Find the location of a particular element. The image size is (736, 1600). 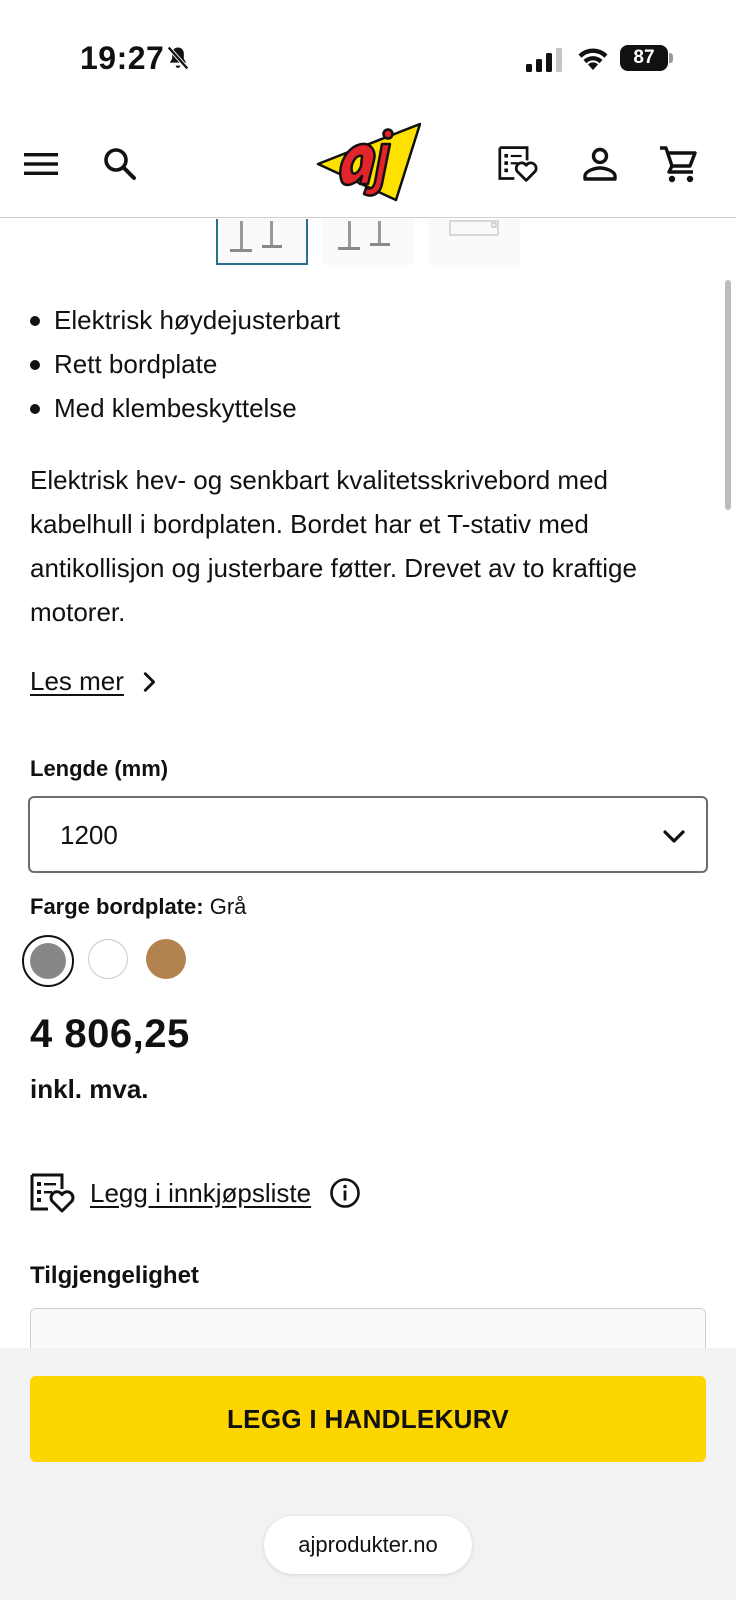

search-icon is located at coordinates (120, 164).